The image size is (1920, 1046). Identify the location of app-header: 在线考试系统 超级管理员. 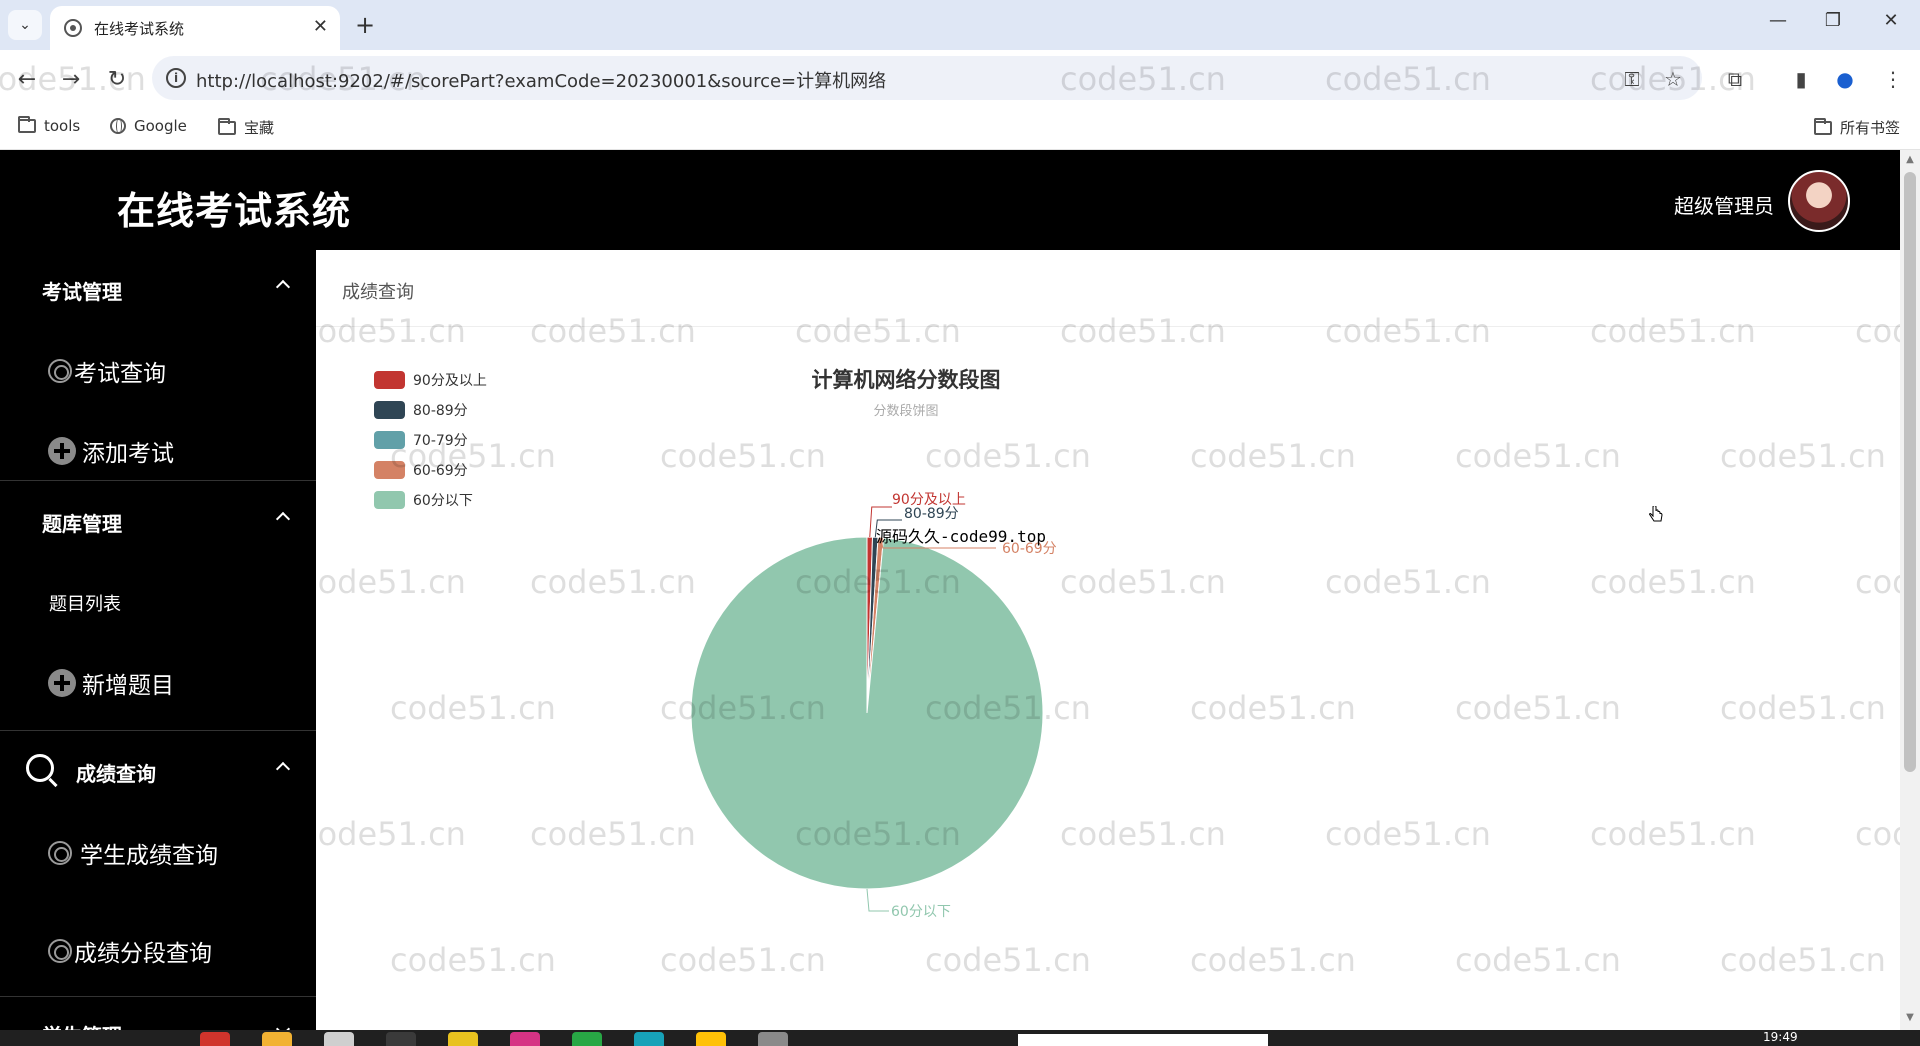
(950, 200).